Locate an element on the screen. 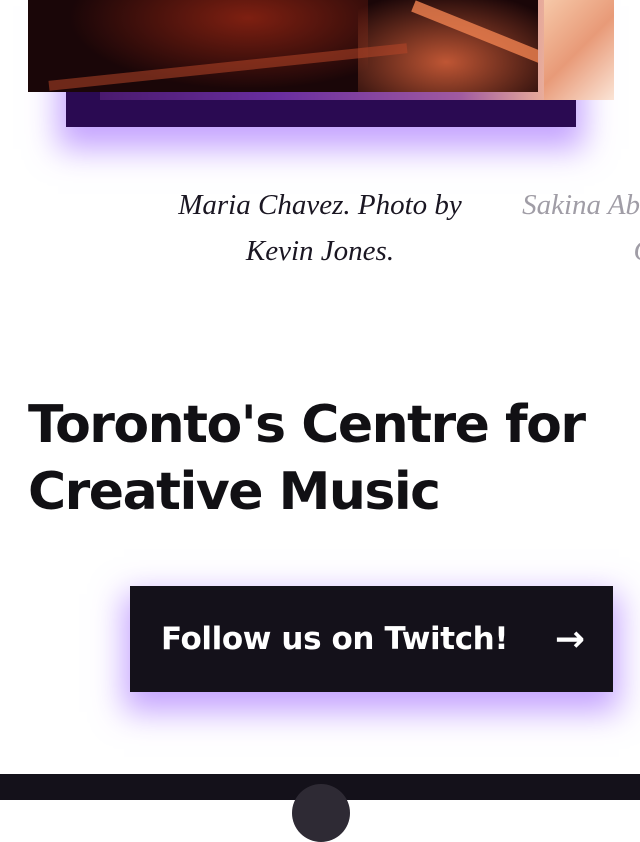 The height and width of the screenshot is (842, 640). follow-twitch-button: Follow us on Twitch! → is located at coordinates (371, 639).